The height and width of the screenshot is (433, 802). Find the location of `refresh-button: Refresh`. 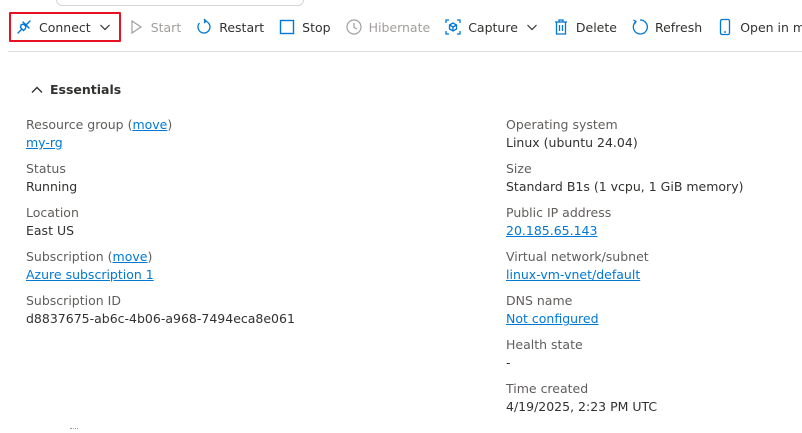

refresh-button: Refresh is located at coordinates (667, 27).